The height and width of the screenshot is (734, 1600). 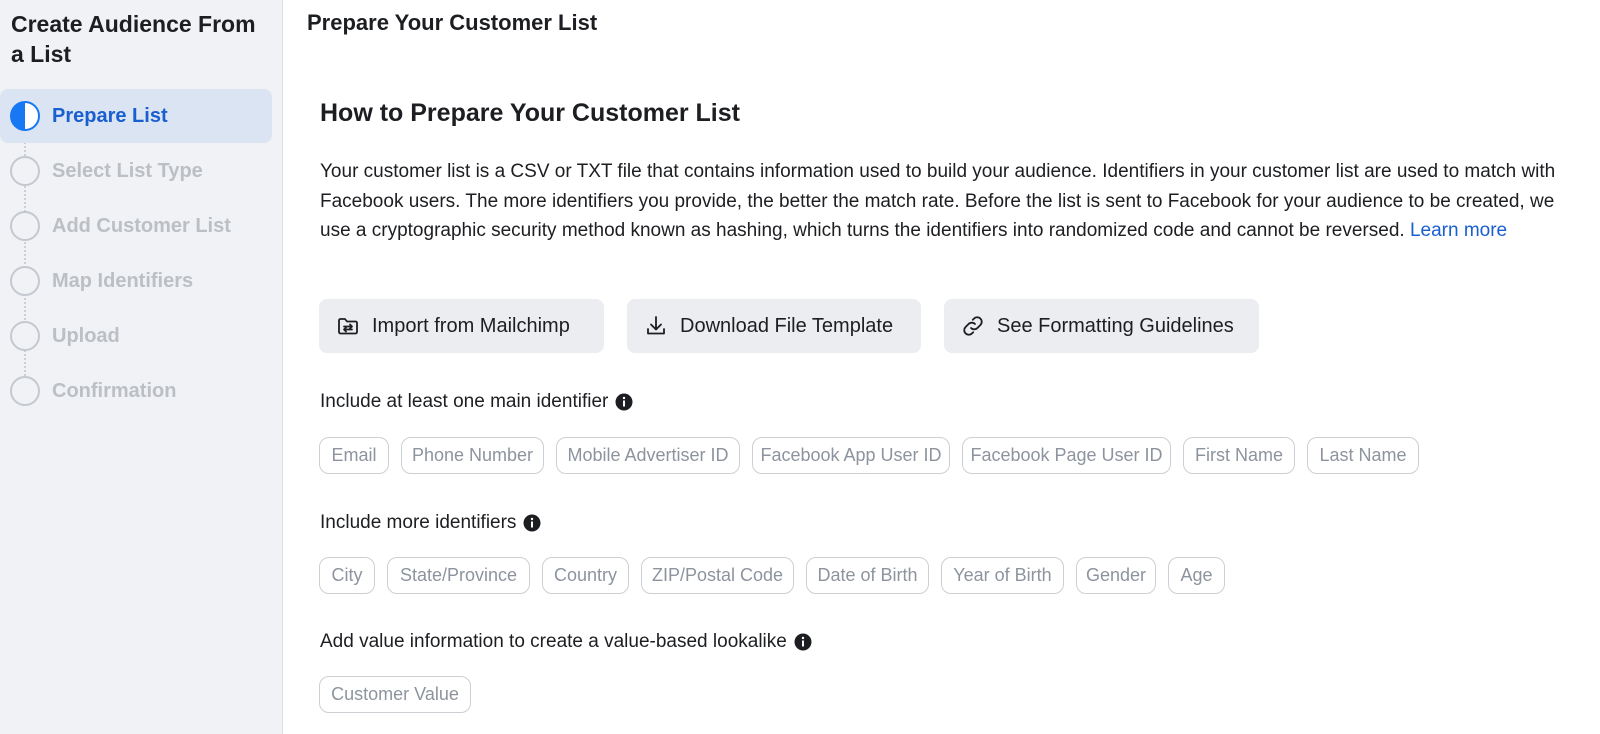 What do you see at coordinates (348, 326) in the screenshot?
I see `folder-import-icon` at bounding box center [348, 326].